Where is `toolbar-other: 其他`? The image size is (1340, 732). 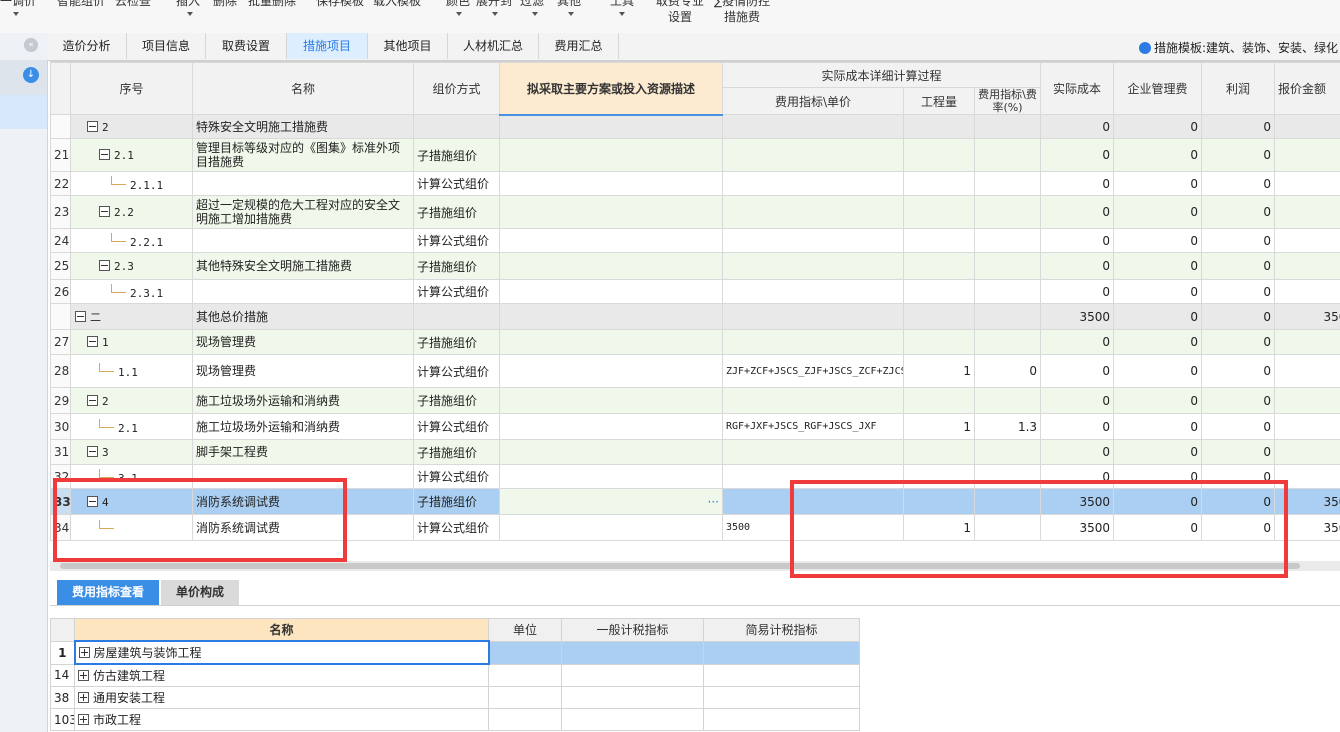
toolbar-other: 其他 is located at coordinates (569, 4).